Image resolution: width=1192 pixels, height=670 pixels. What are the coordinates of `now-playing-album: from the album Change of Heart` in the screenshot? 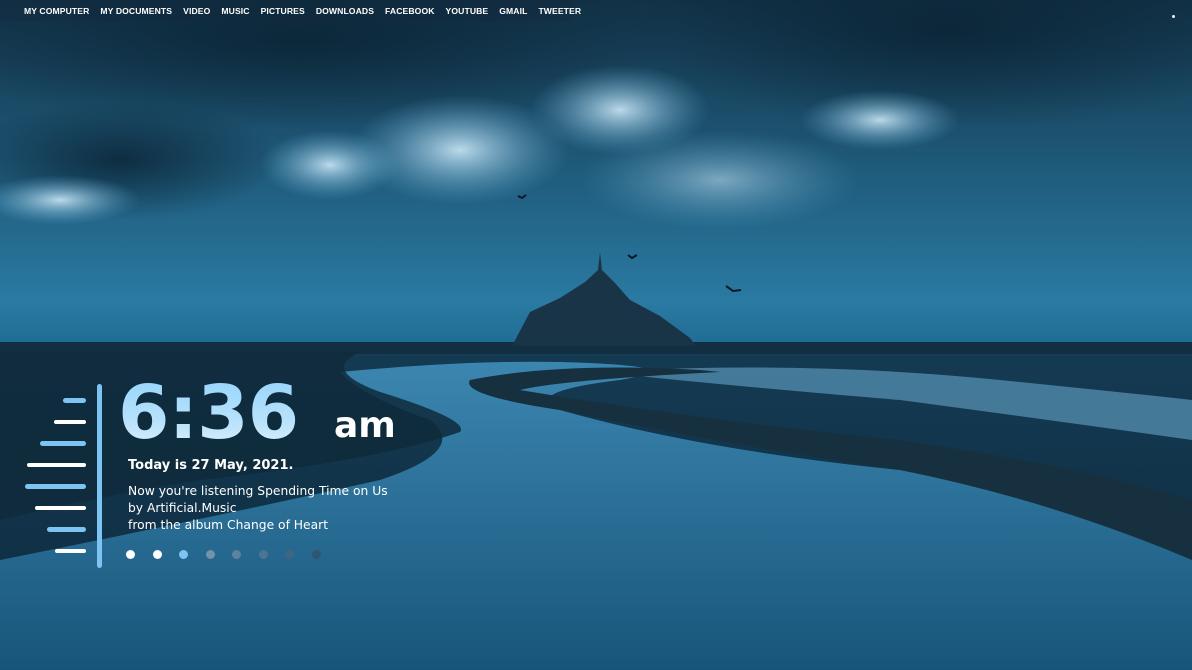 It's located at (228, 525).